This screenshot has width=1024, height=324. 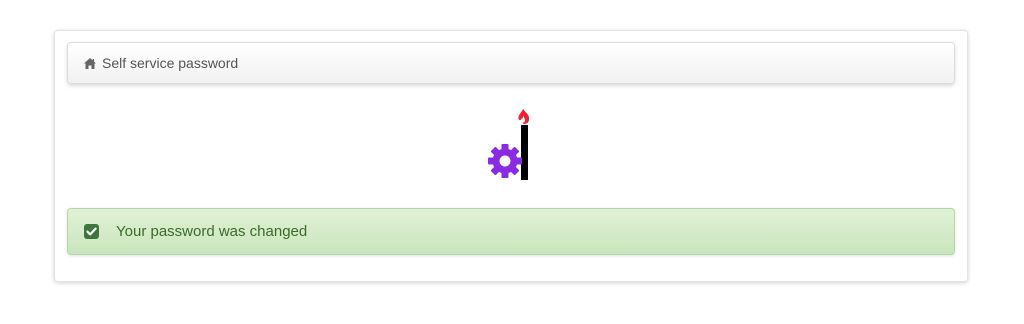 What do you see at coordinates (170, 63) in the screenshot?
I see `app-title-link: Self service password` at bounding box center [170, 63].